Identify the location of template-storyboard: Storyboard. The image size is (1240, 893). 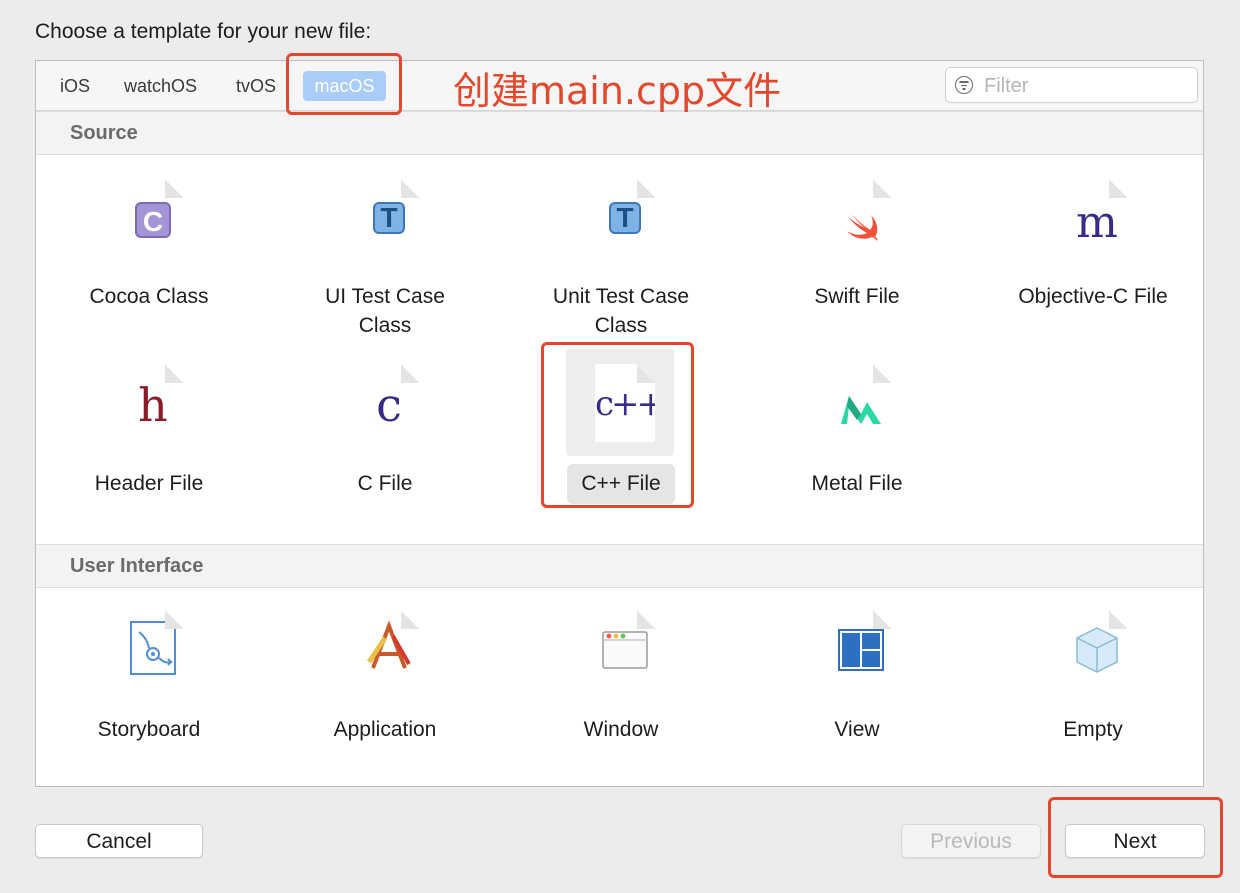
(149, 690).